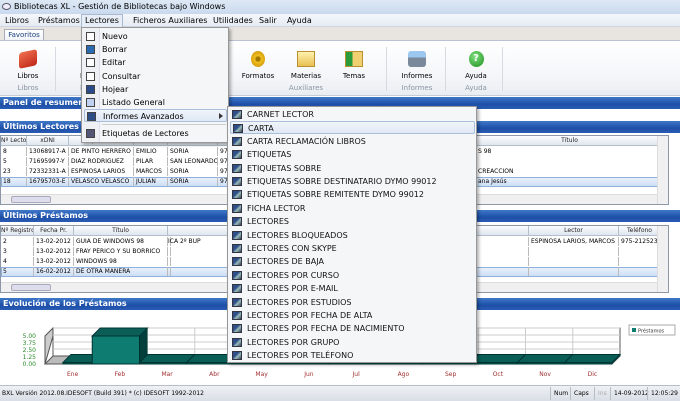  I want to click on table-cell: 16-02-2012, so click(54, 271).